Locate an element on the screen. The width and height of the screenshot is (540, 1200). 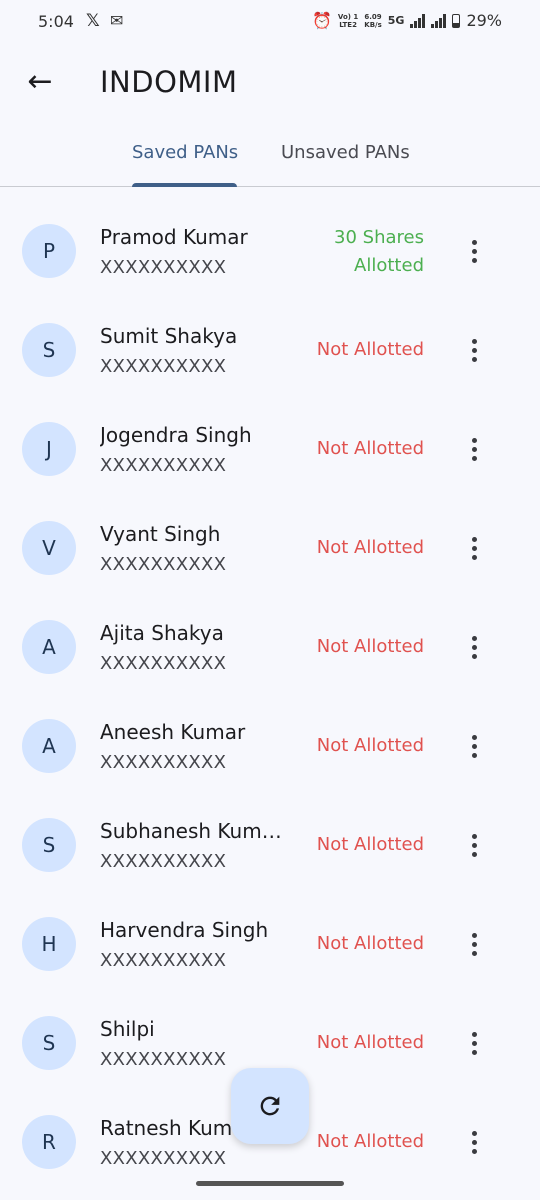
list-item: S Sumit Shakya XXXXXXXXXX Not Allotted is located at coordinates (270, 348).